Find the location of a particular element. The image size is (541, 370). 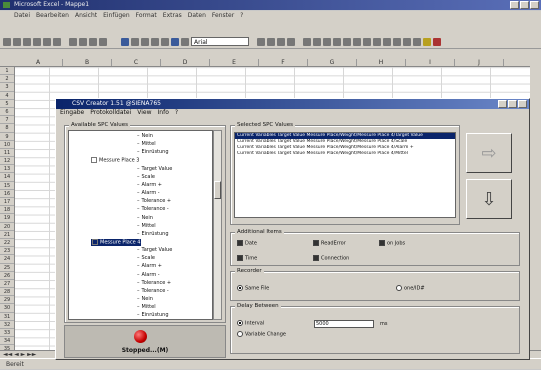

drawing-icon is located at coordinates (185, 41).